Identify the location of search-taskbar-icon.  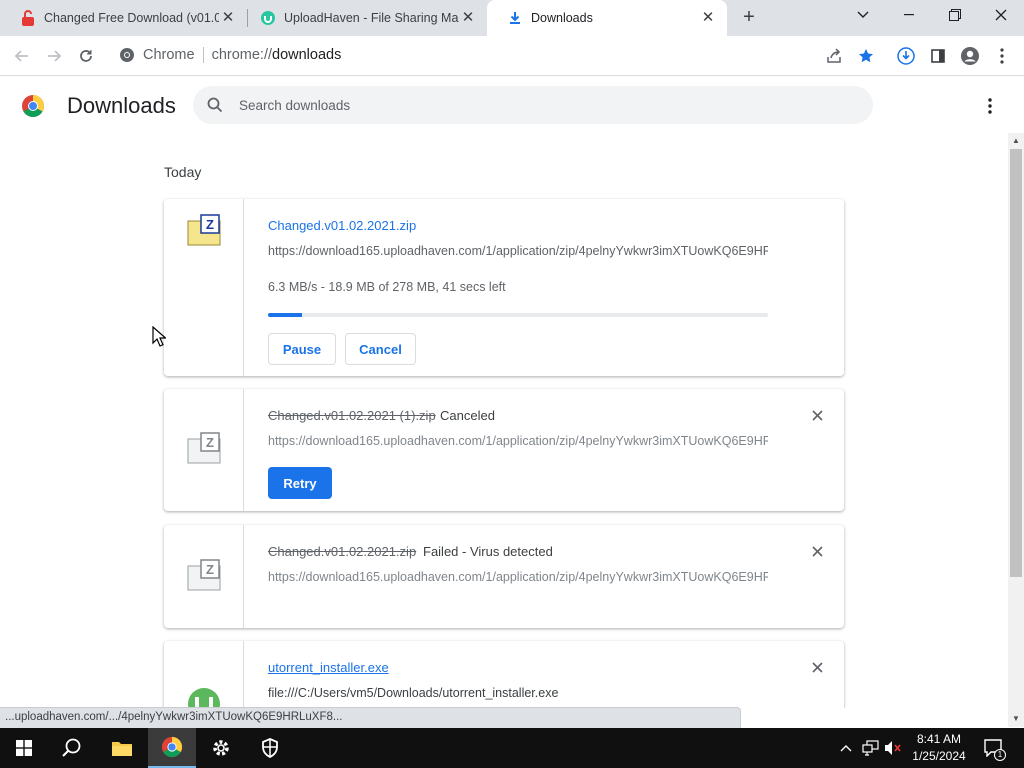
(72, 748).